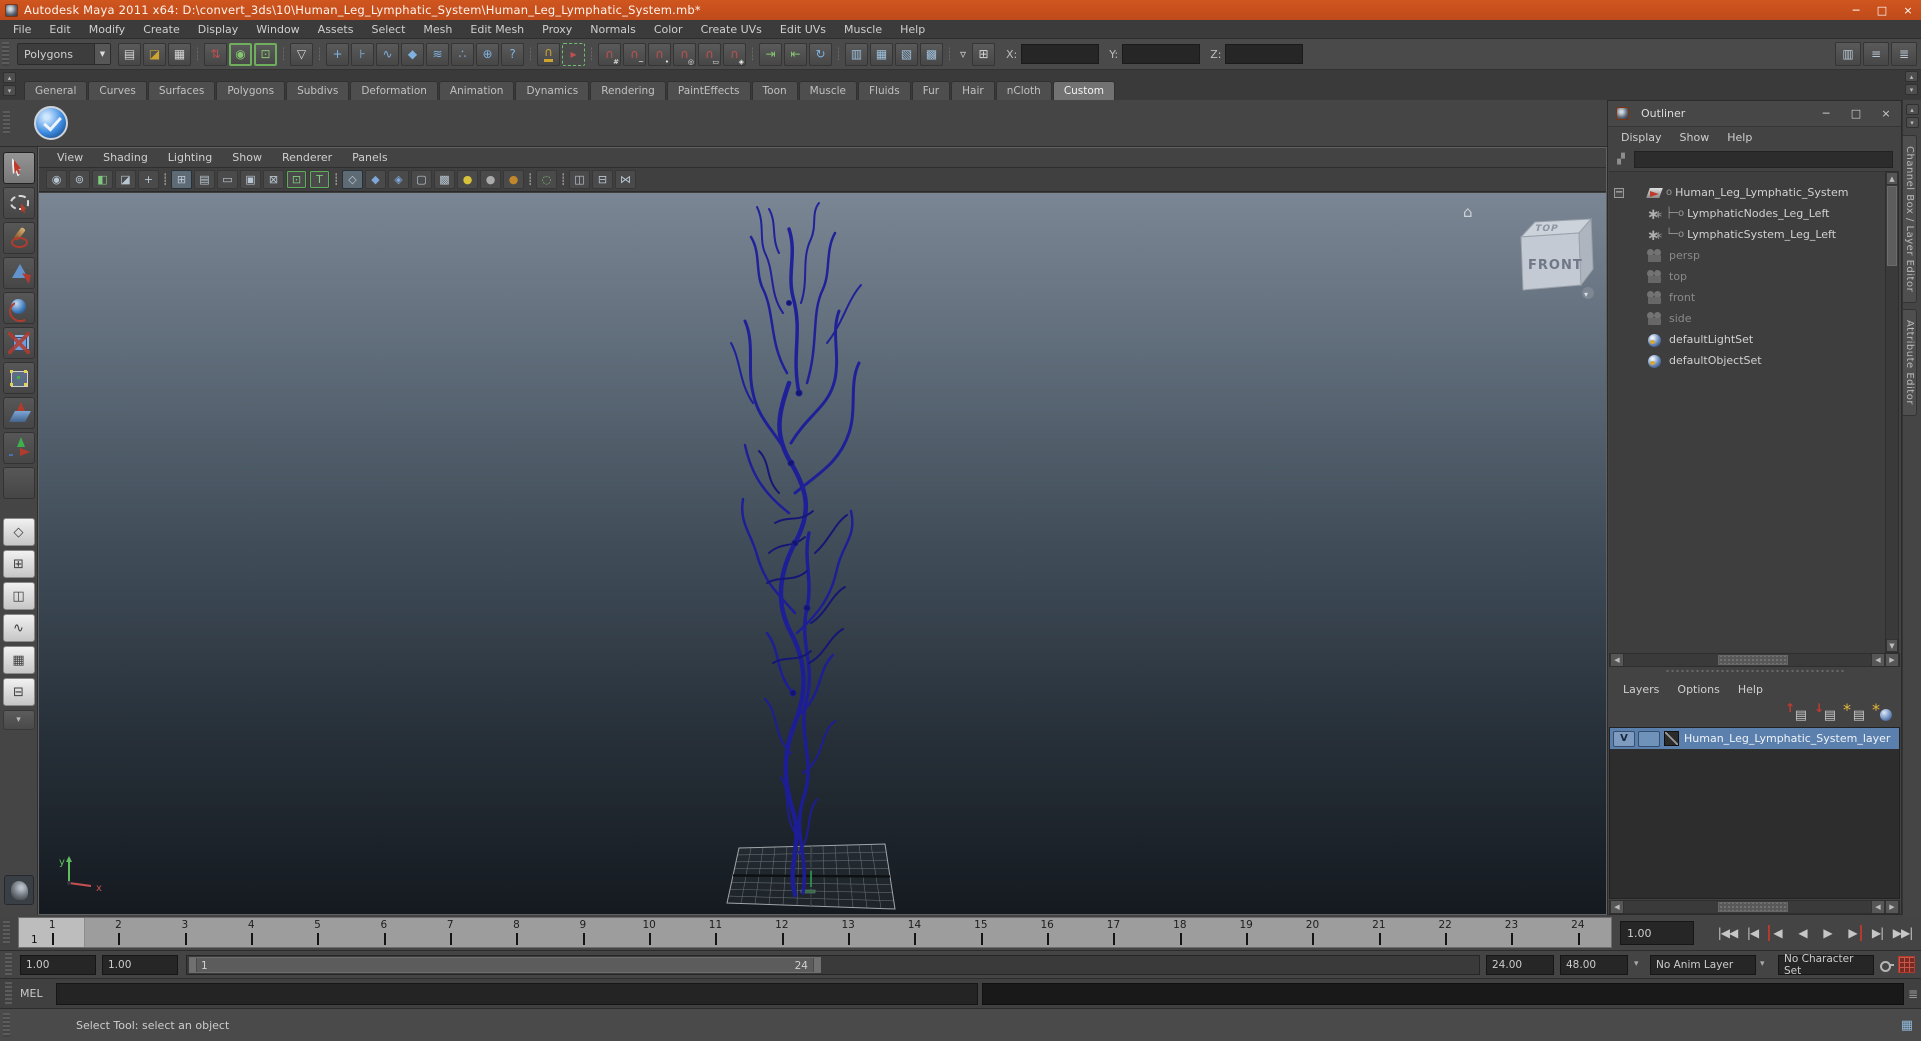  I want to click on scroll-left-icon: ◀, so click(1878, 907).